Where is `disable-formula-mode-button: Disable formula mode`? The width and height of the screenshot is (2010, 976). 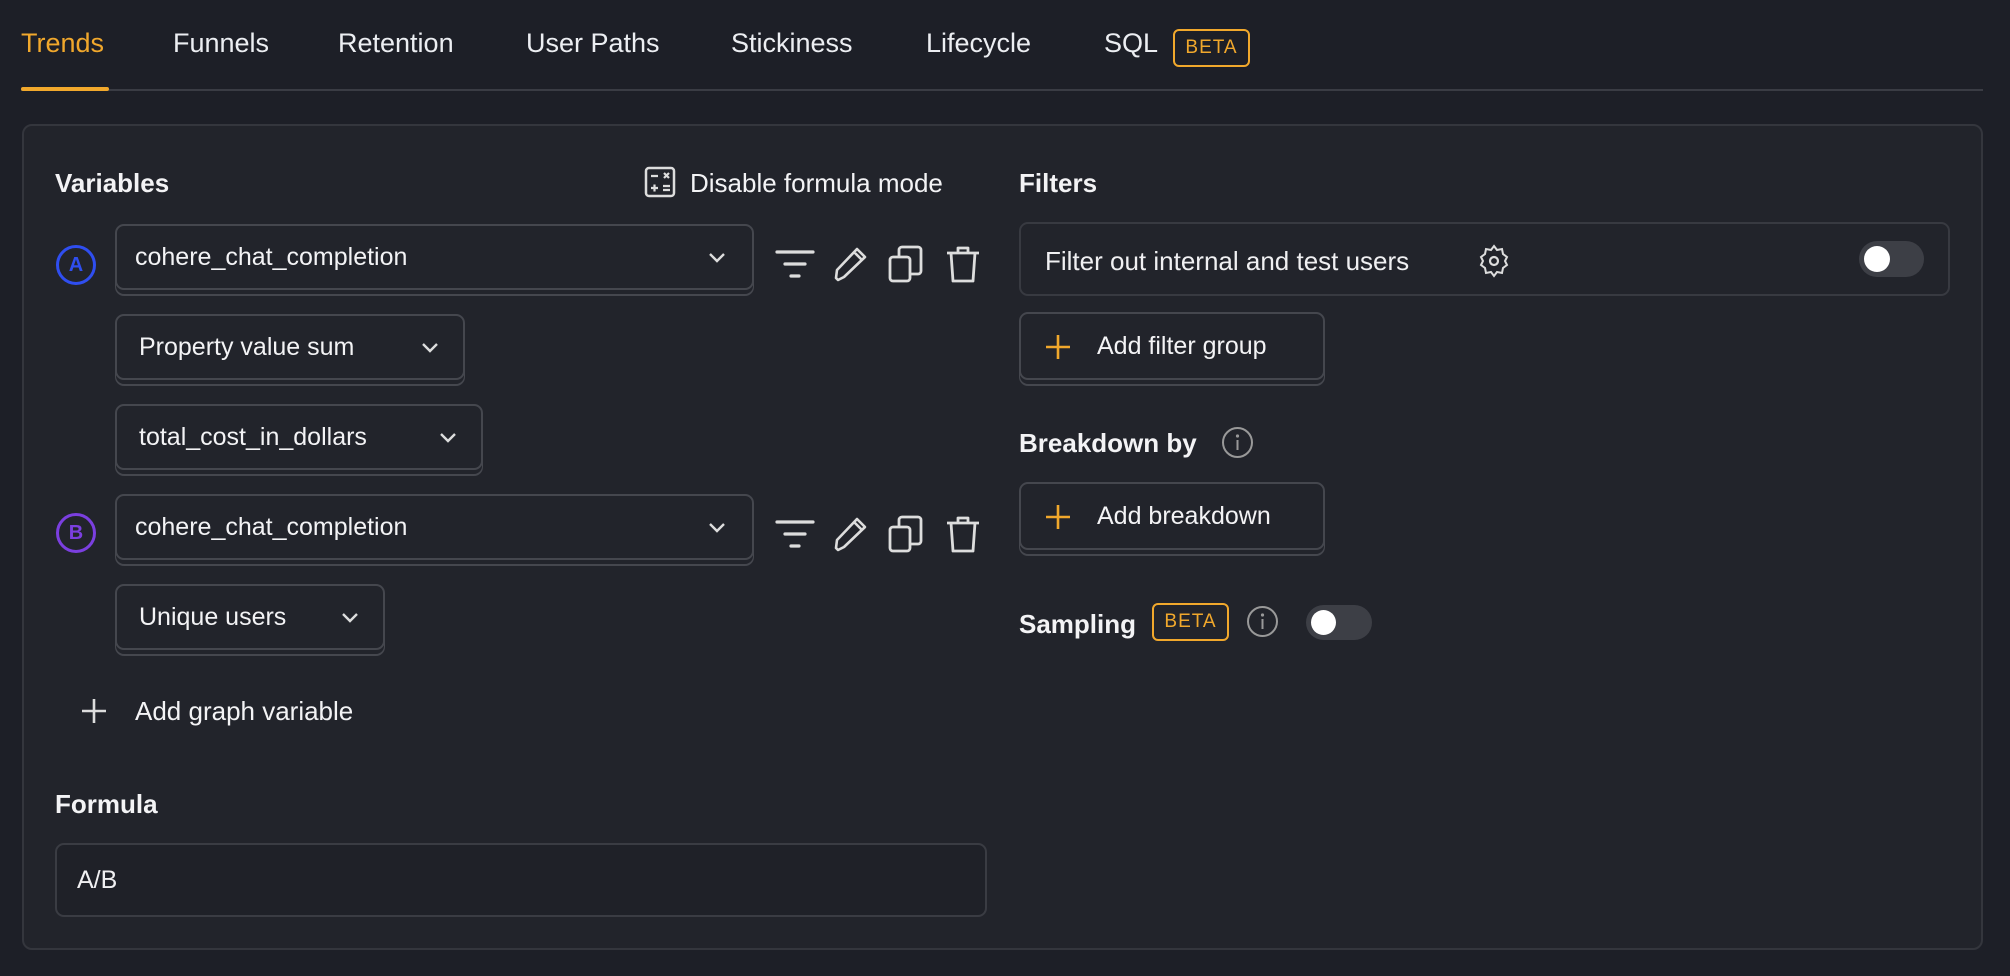
disable-formula-mode-button: Disable formula mode is located at coordinates (816, 183).